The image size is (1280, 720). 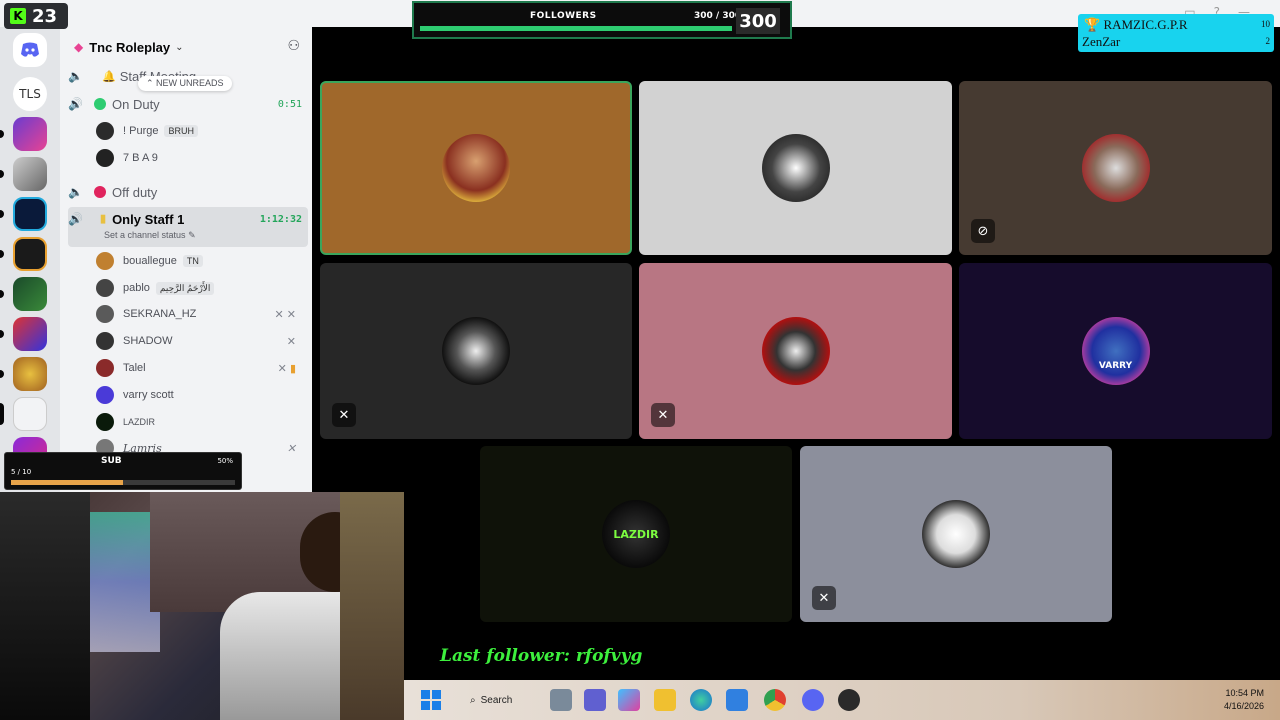 I want to click on copilot-icon, so click(x=629, y=700).